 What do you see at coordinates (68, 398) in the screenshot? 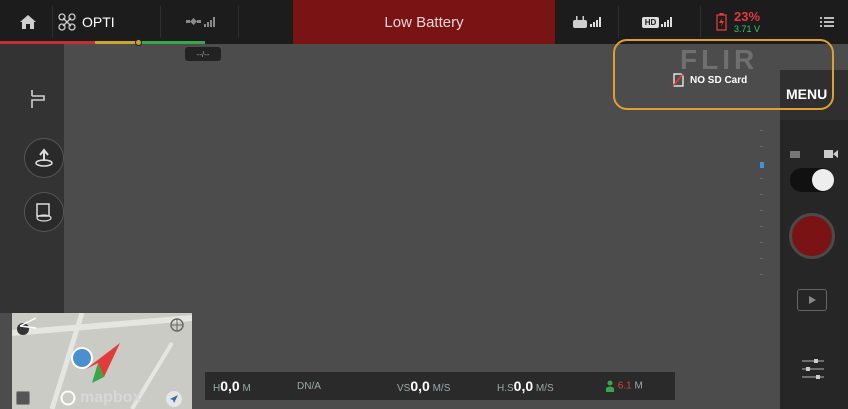
I see `mapbox-icon` at bounding box center [68, 398].